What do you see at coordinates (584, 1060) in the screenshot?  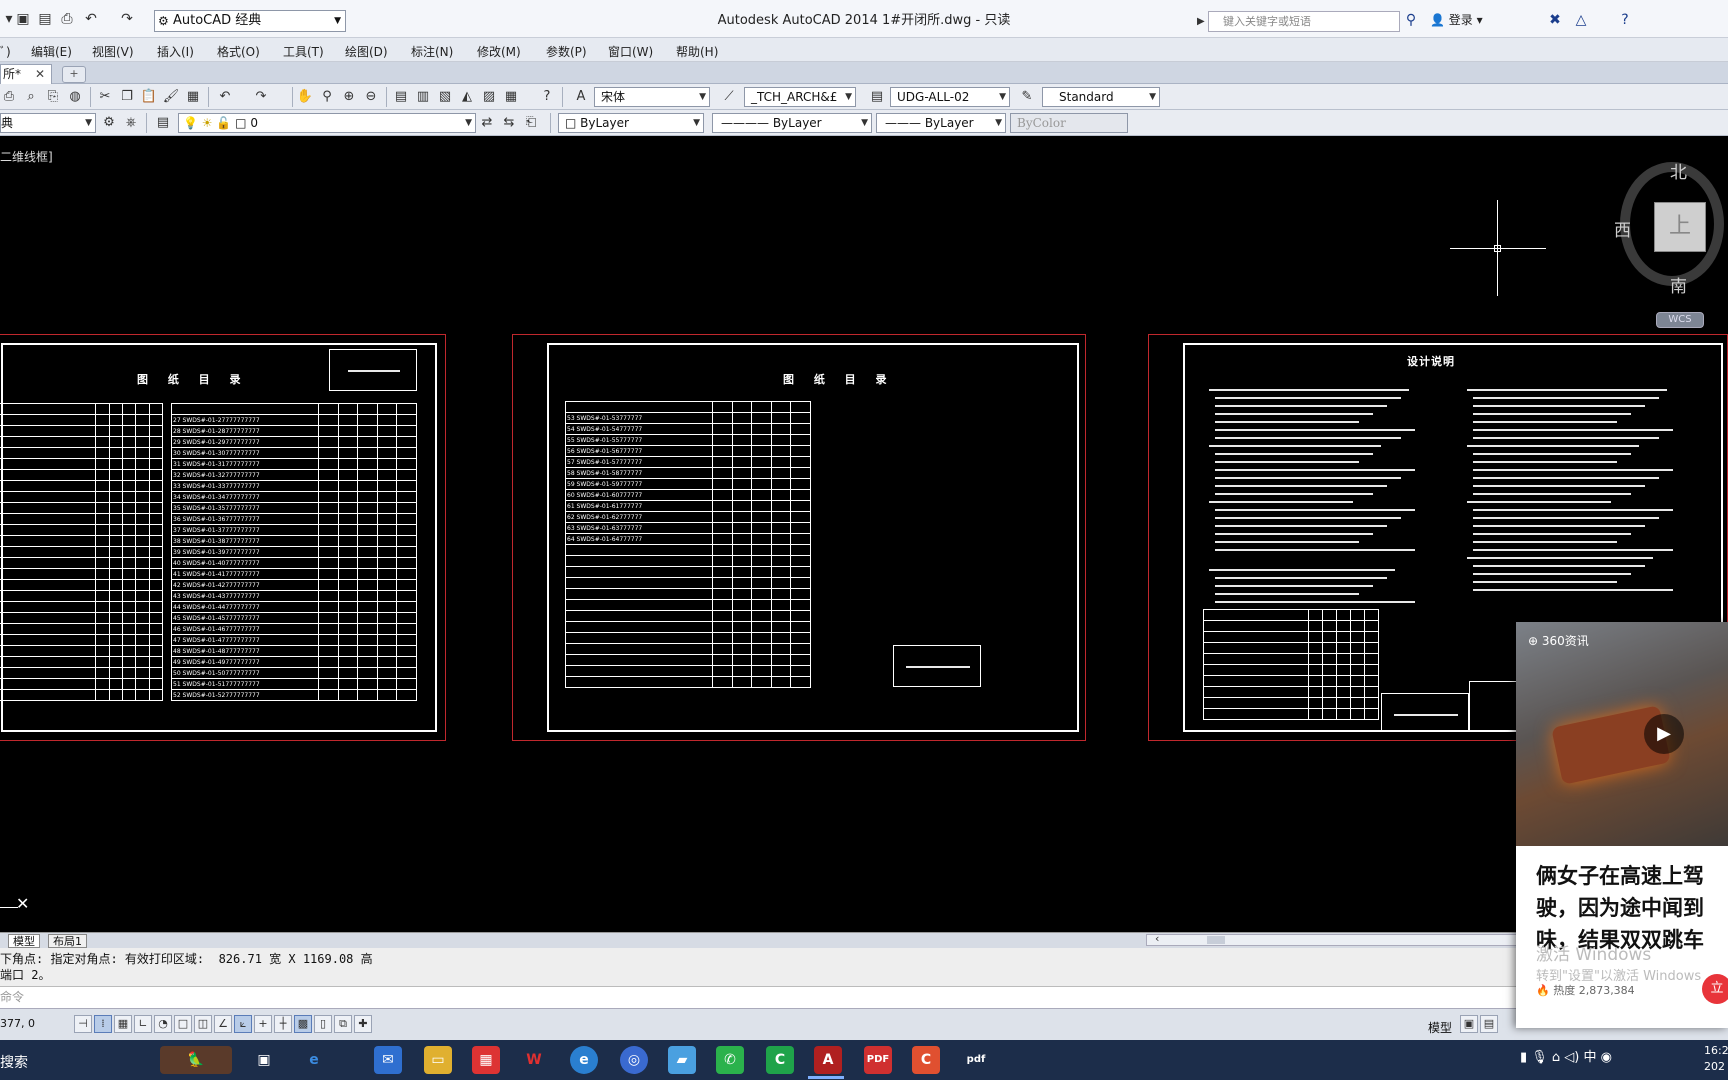 I see `edge-icon: e` at bounding box center [584, 1060].